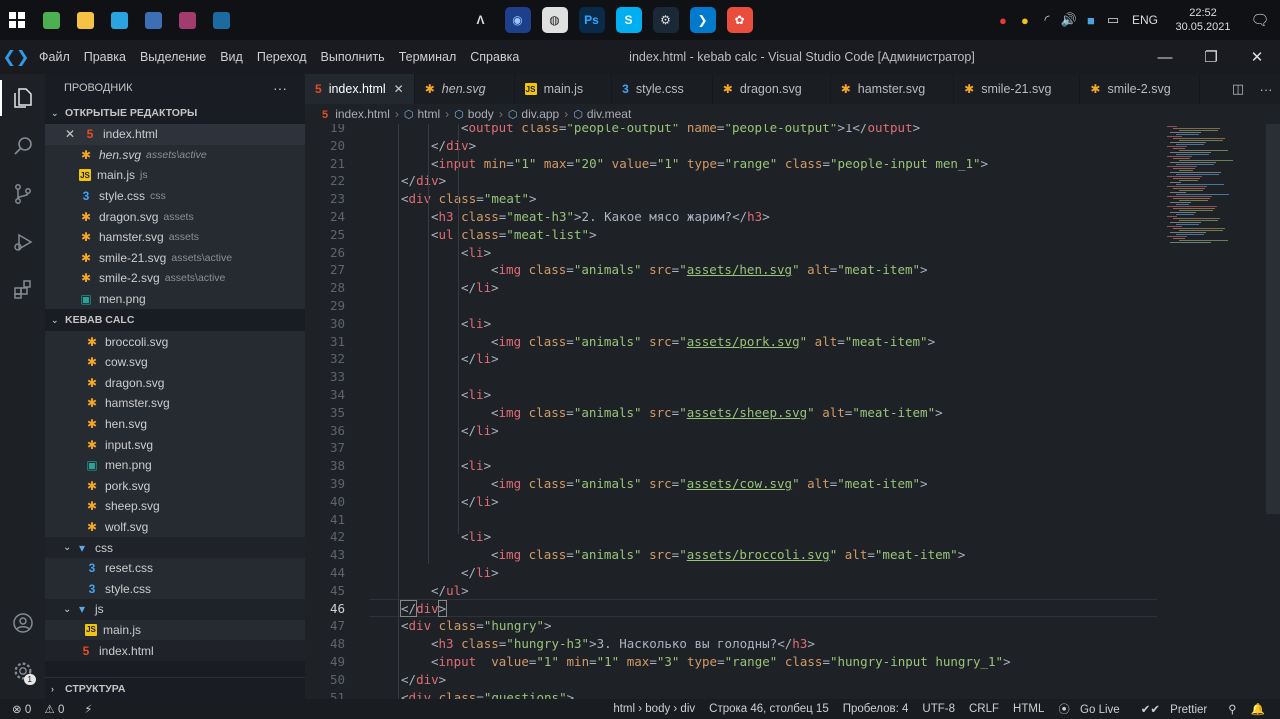 The height and width of the screenshot is (719, 1280). I want to click on more-tab-actions-icon: ···, so click(1266, 89).